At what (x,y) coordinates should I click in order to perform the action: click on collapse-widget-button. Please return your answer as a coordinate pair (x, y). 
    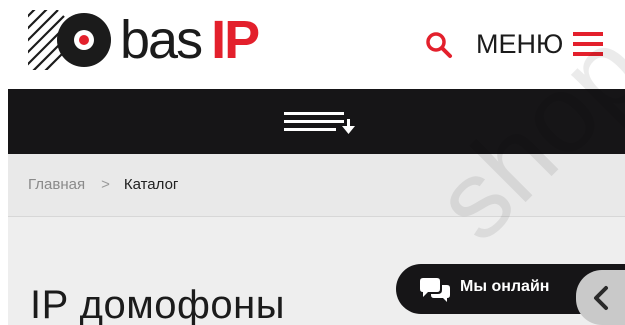
    Looking at the image, I should click on (600, 297).